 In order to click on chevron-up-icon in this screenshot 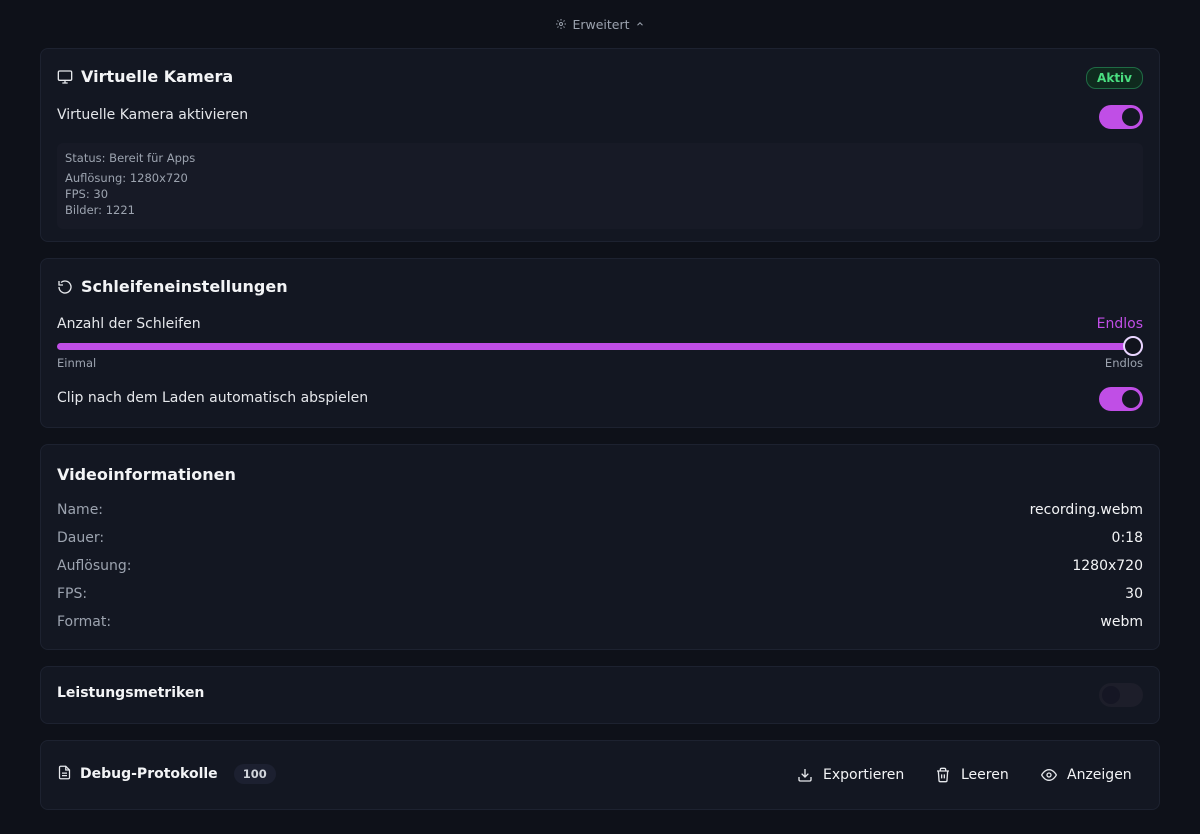, I will do `click(640, 24)`.